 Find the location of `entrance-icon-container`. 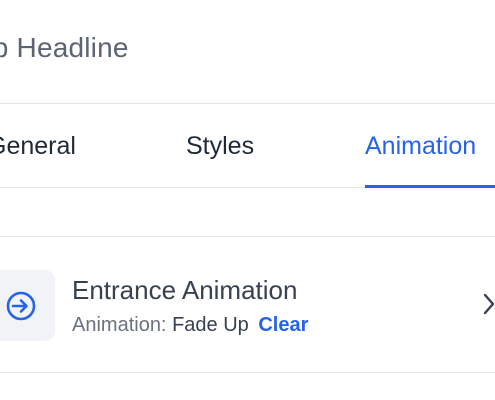

entrance-icon-container is located at coordinates (27, 305).